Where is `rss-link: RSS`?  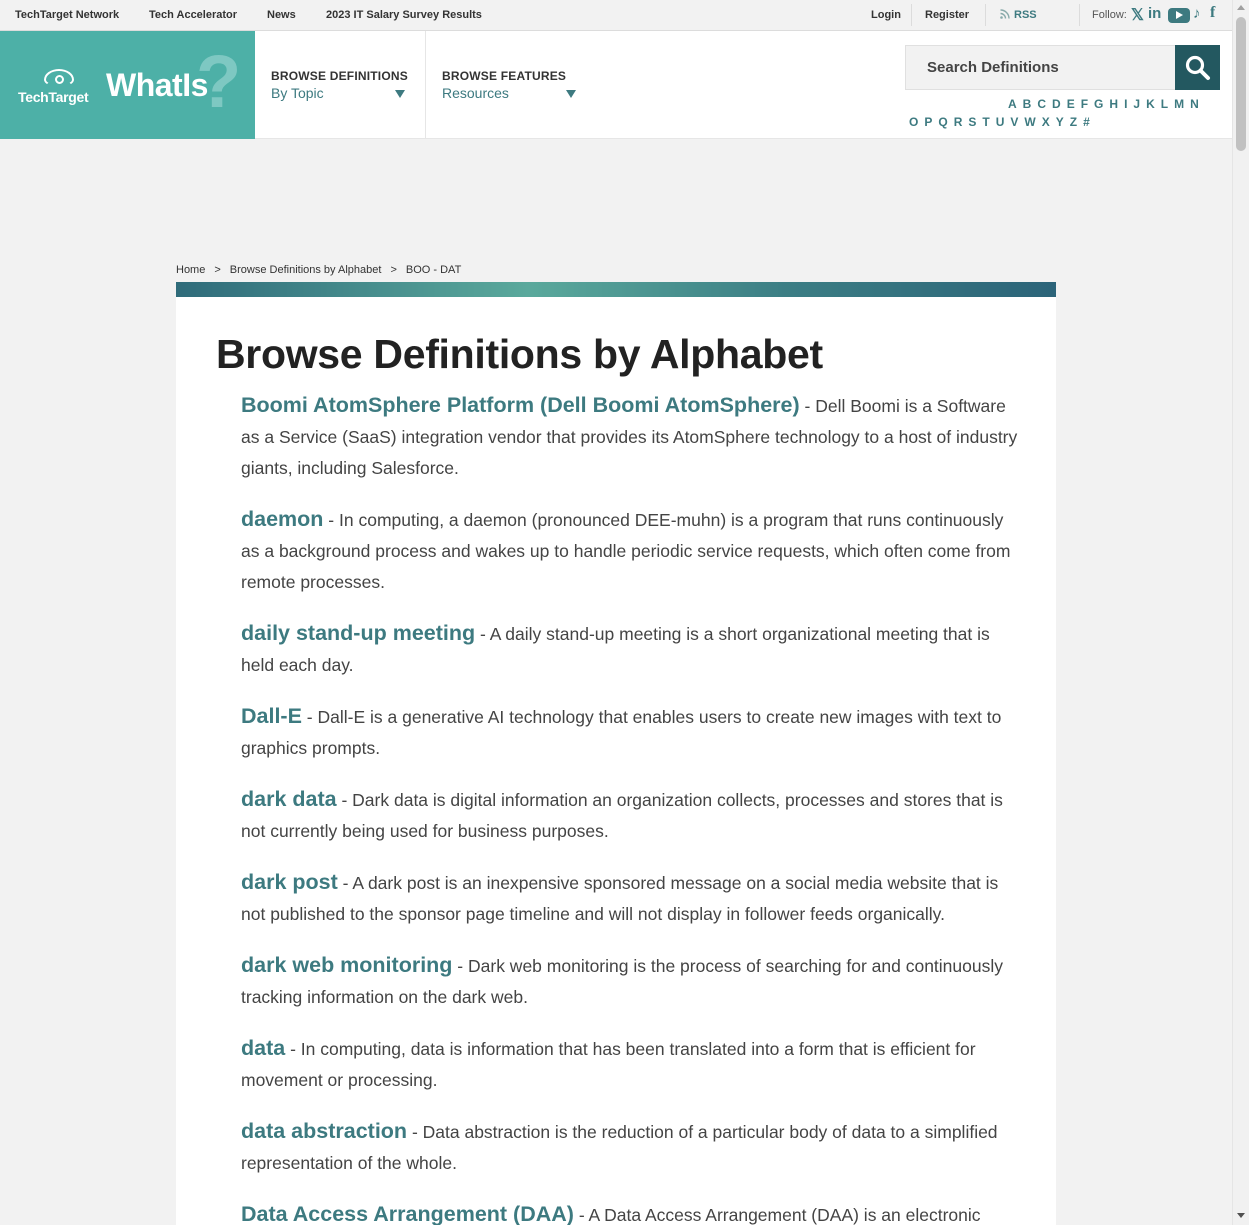 rss-link: RSS is located at coordinates (1018, 15).